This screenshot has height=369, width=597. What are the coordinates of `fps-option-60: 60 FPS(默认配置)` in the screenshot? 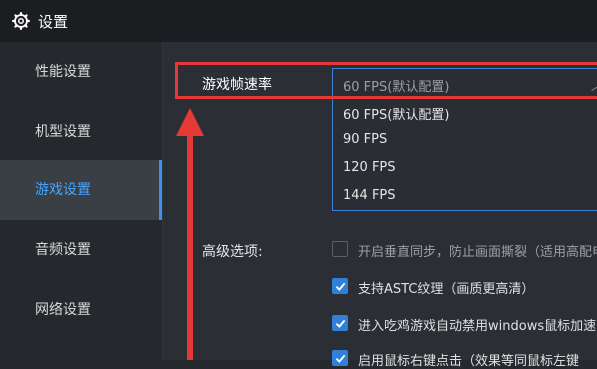 It's located at (396, 113).